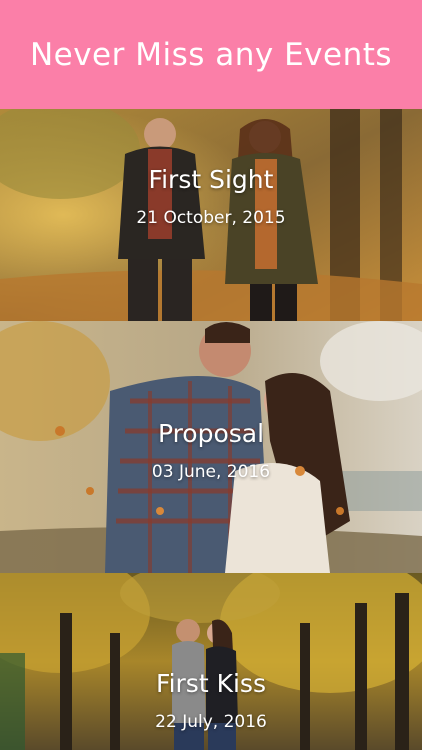 Image resolution: width=422 pixels, height=750 pixels. Describe the element at coordinates (211, 179) in the screenshot. I see `event-title: First Sight` at that location.